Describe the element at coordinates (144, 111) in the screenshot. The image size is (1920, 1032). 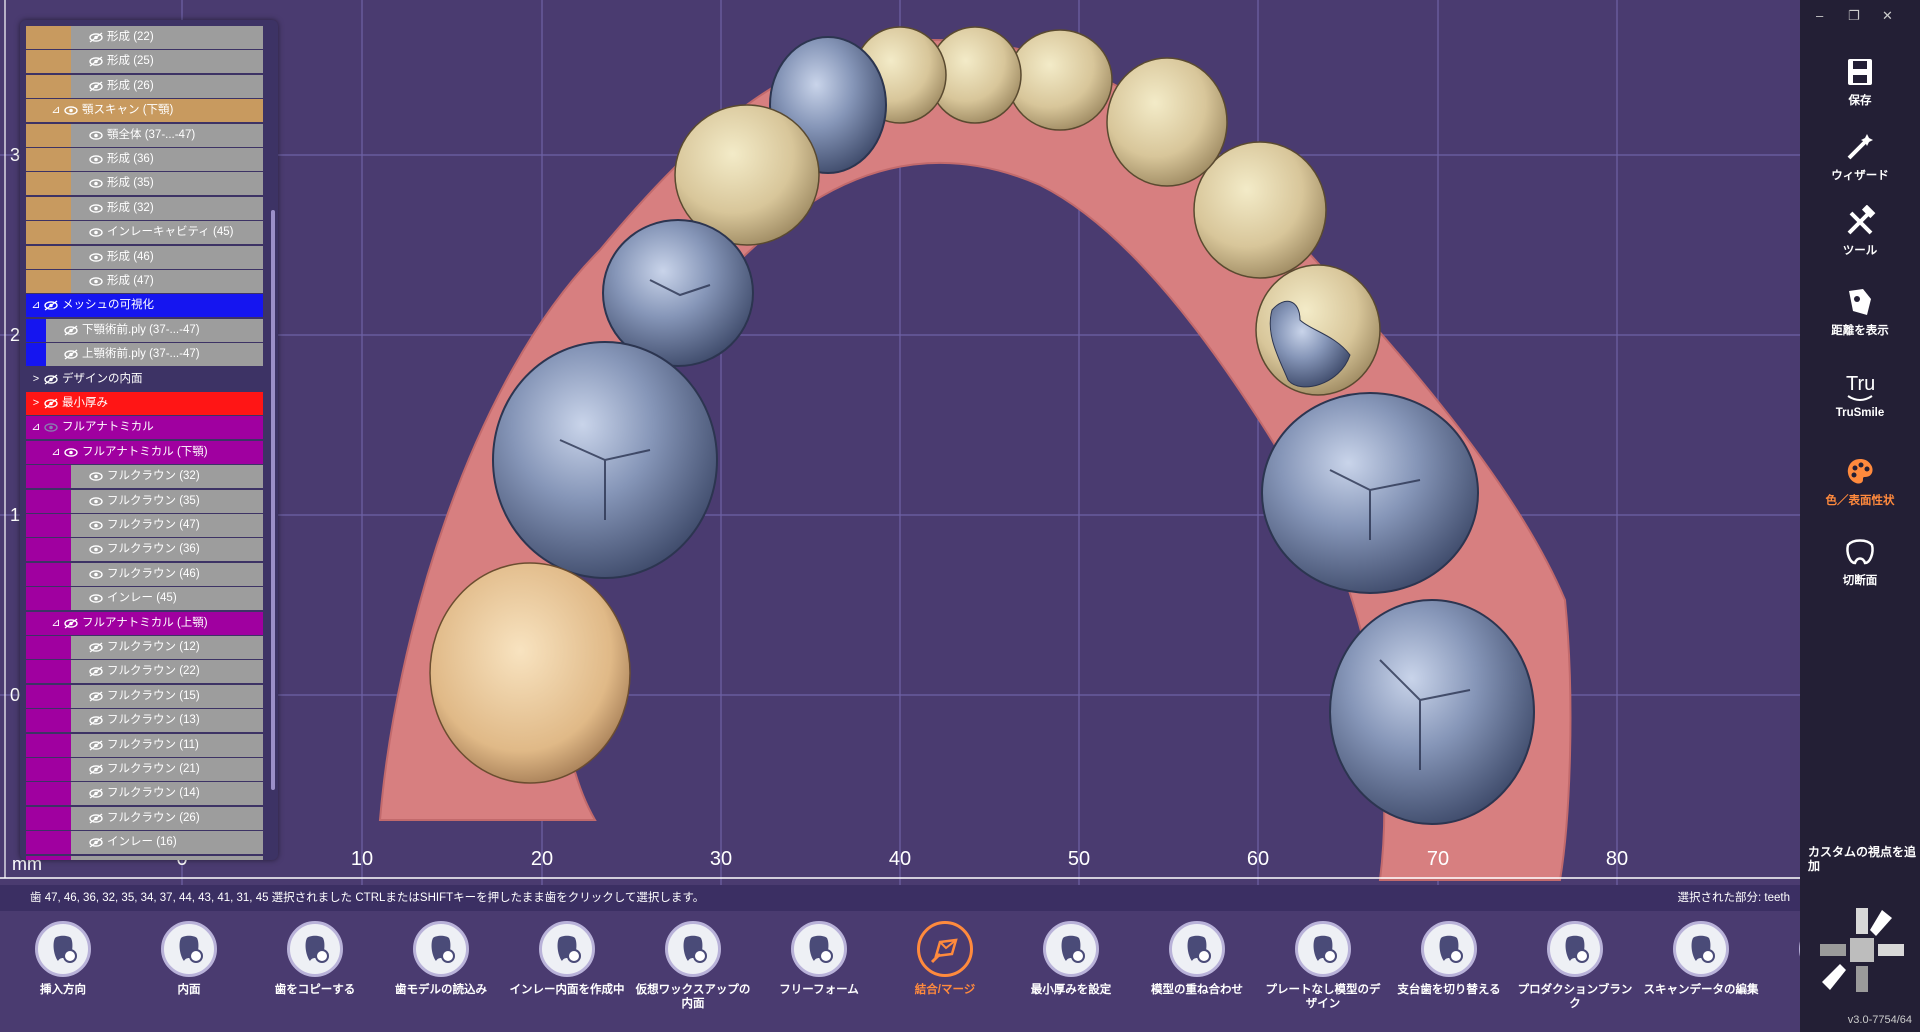
I see `tree-row: ⊿ 顎スキャン (下顎)` at that location.